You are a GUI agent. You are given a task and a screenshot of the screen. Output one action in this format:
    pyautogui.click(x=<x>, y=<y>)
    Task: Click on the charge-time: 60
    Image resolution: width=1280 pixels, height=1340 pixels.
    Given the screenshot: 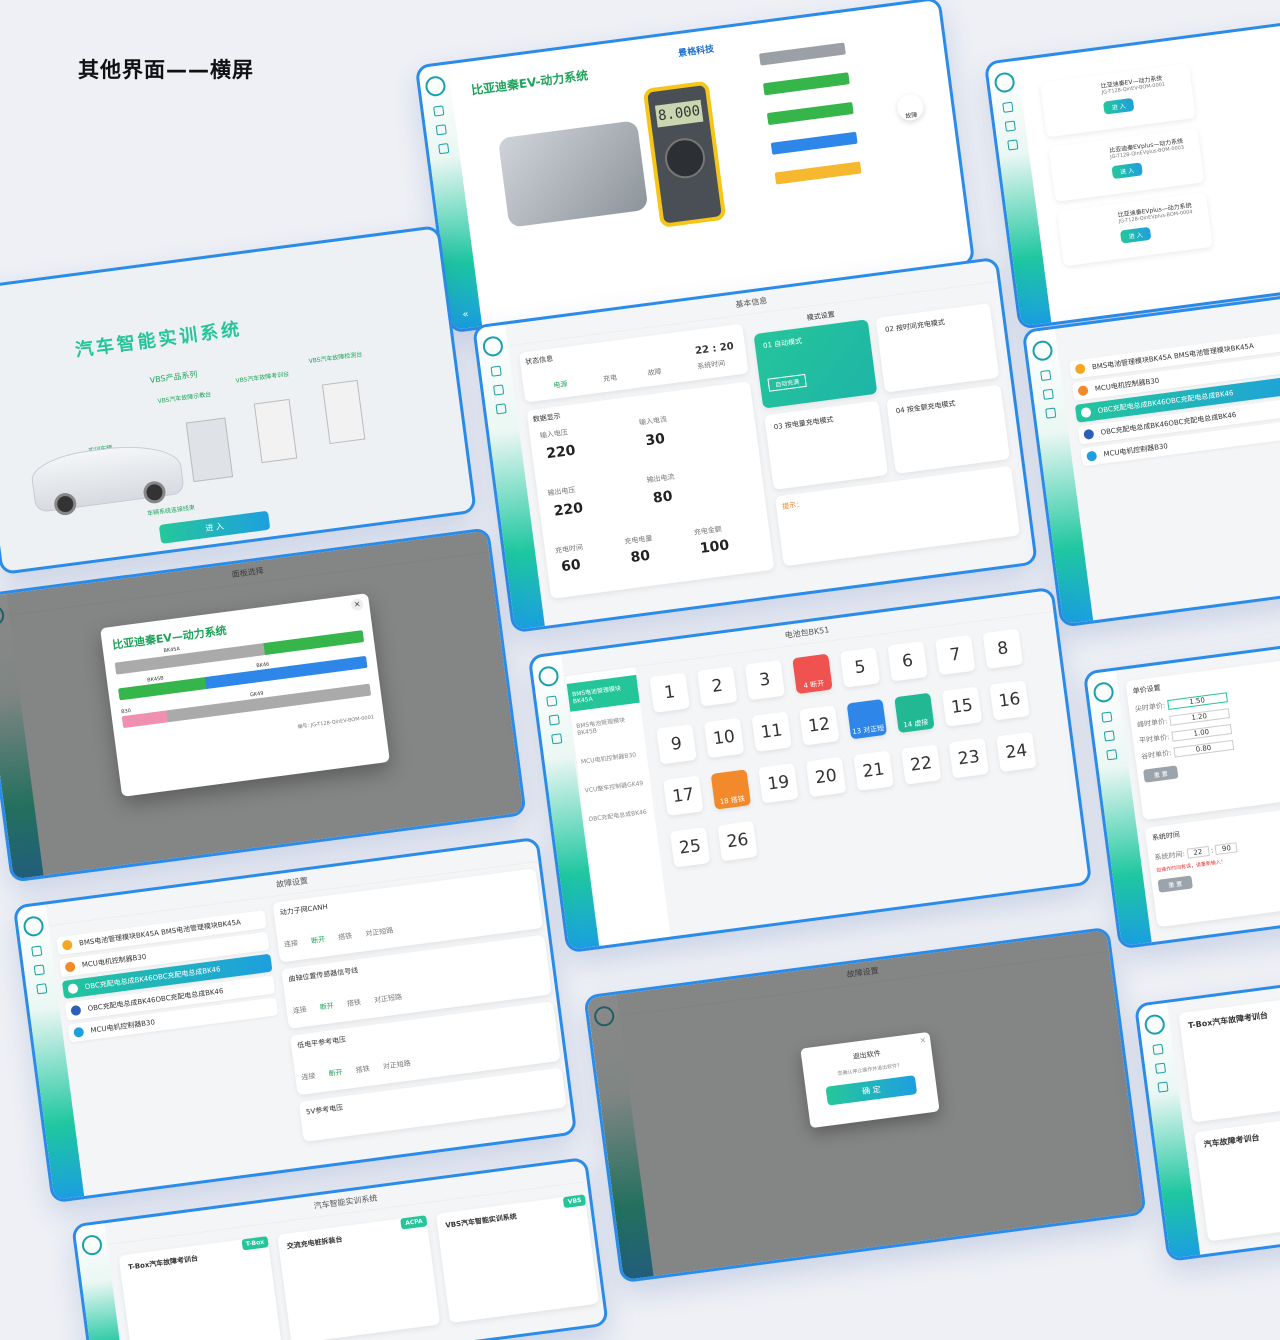 What is the action you would take?
    pyautogui.click(x=571, y=566)
    